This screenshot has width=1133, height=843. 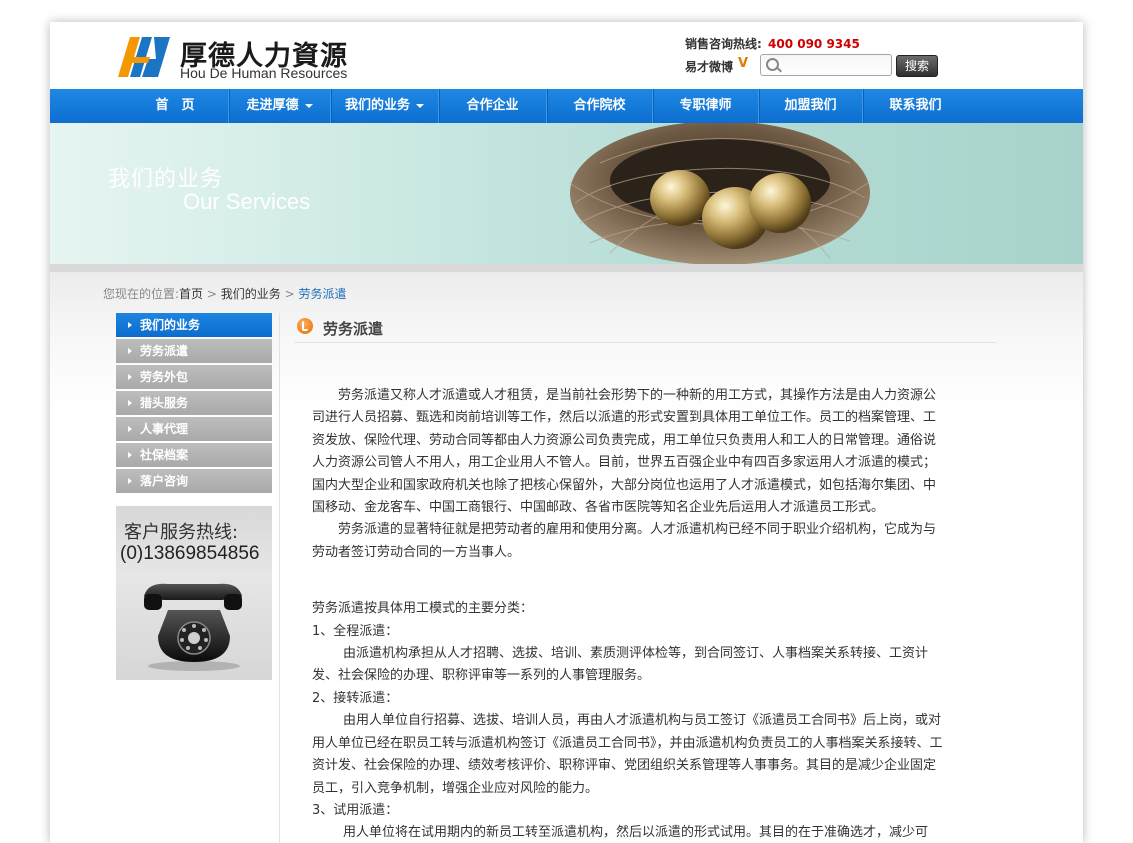 I want to click on nav-item-partner-companies: 合作企业, so click(x=492, y=106).